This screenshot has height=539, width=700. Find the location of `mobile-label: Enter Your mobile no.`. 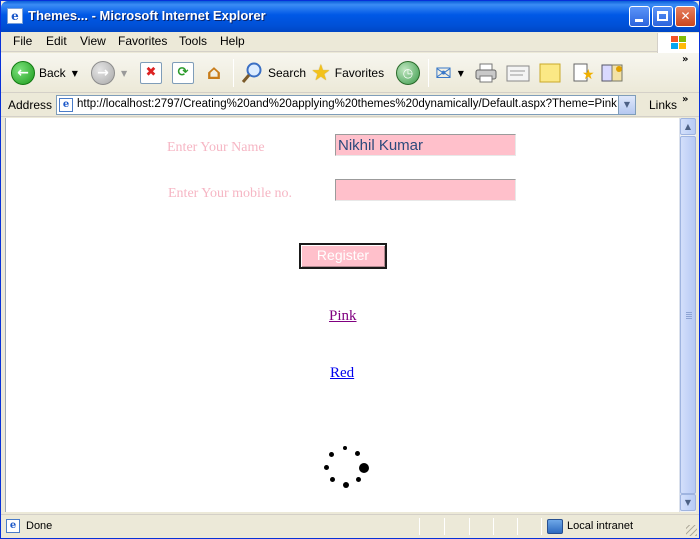

mobile-label: Enter Your mobile no. is located at coordinates (230, 193).